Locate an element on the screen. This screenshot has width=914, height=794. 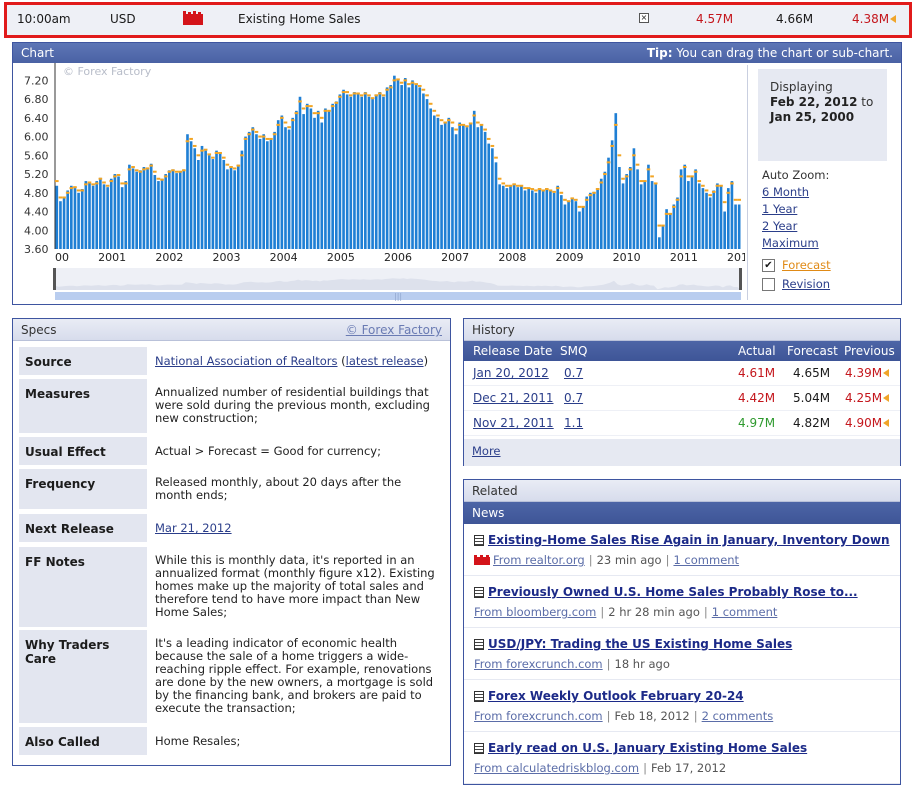
zoom-6-month: 6 Month is located at coordinates (795, 192).